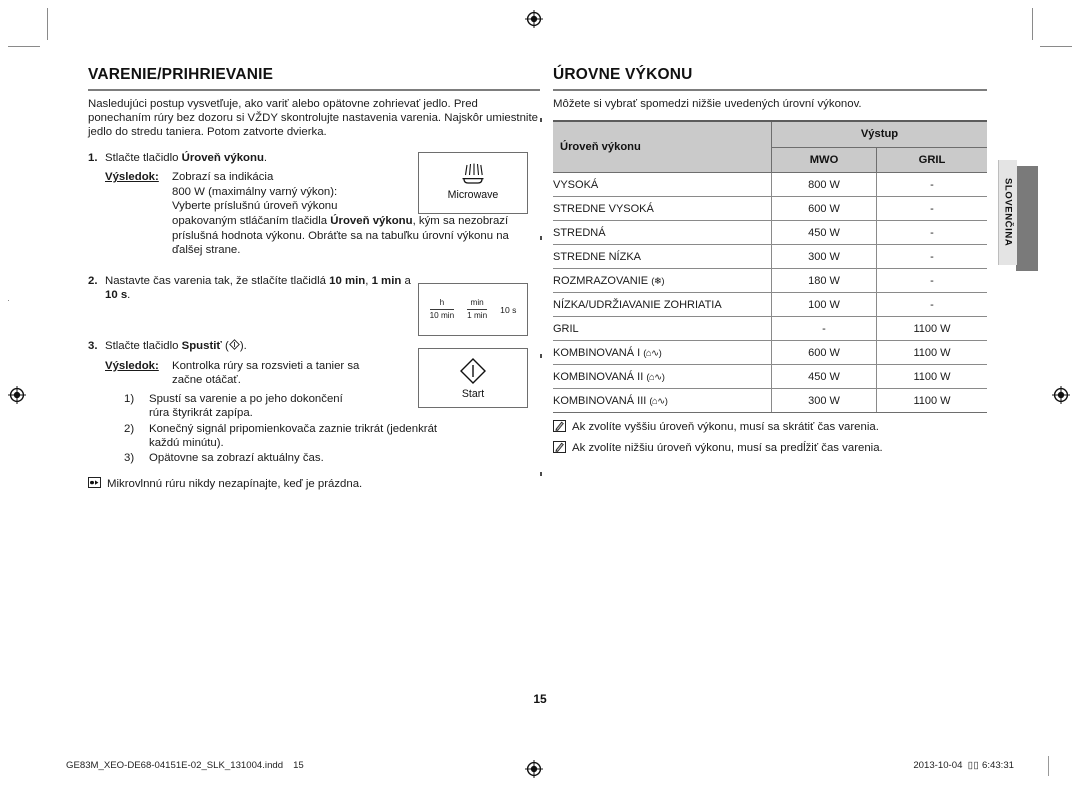  I want to click on key-illustration-microwave: Microwave, so click(473, 183).